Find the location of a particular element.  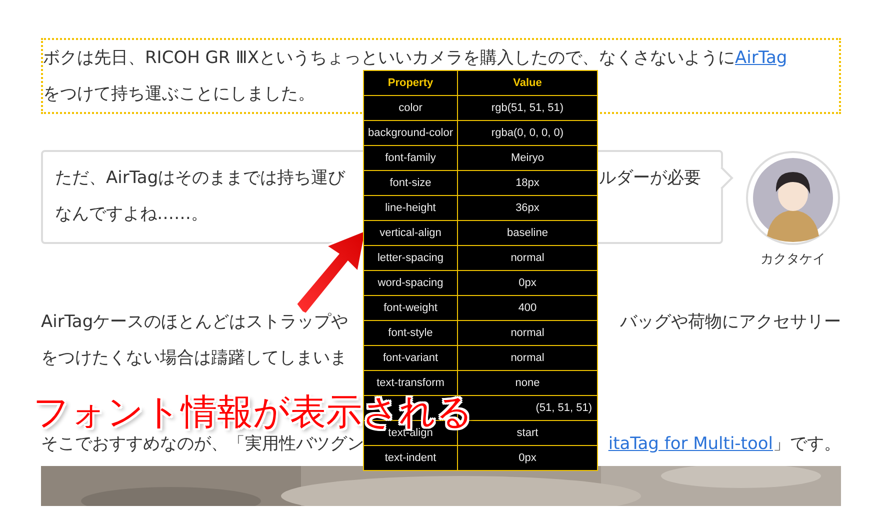

value-cell: Meiryo is located at coordinates (528, 158).